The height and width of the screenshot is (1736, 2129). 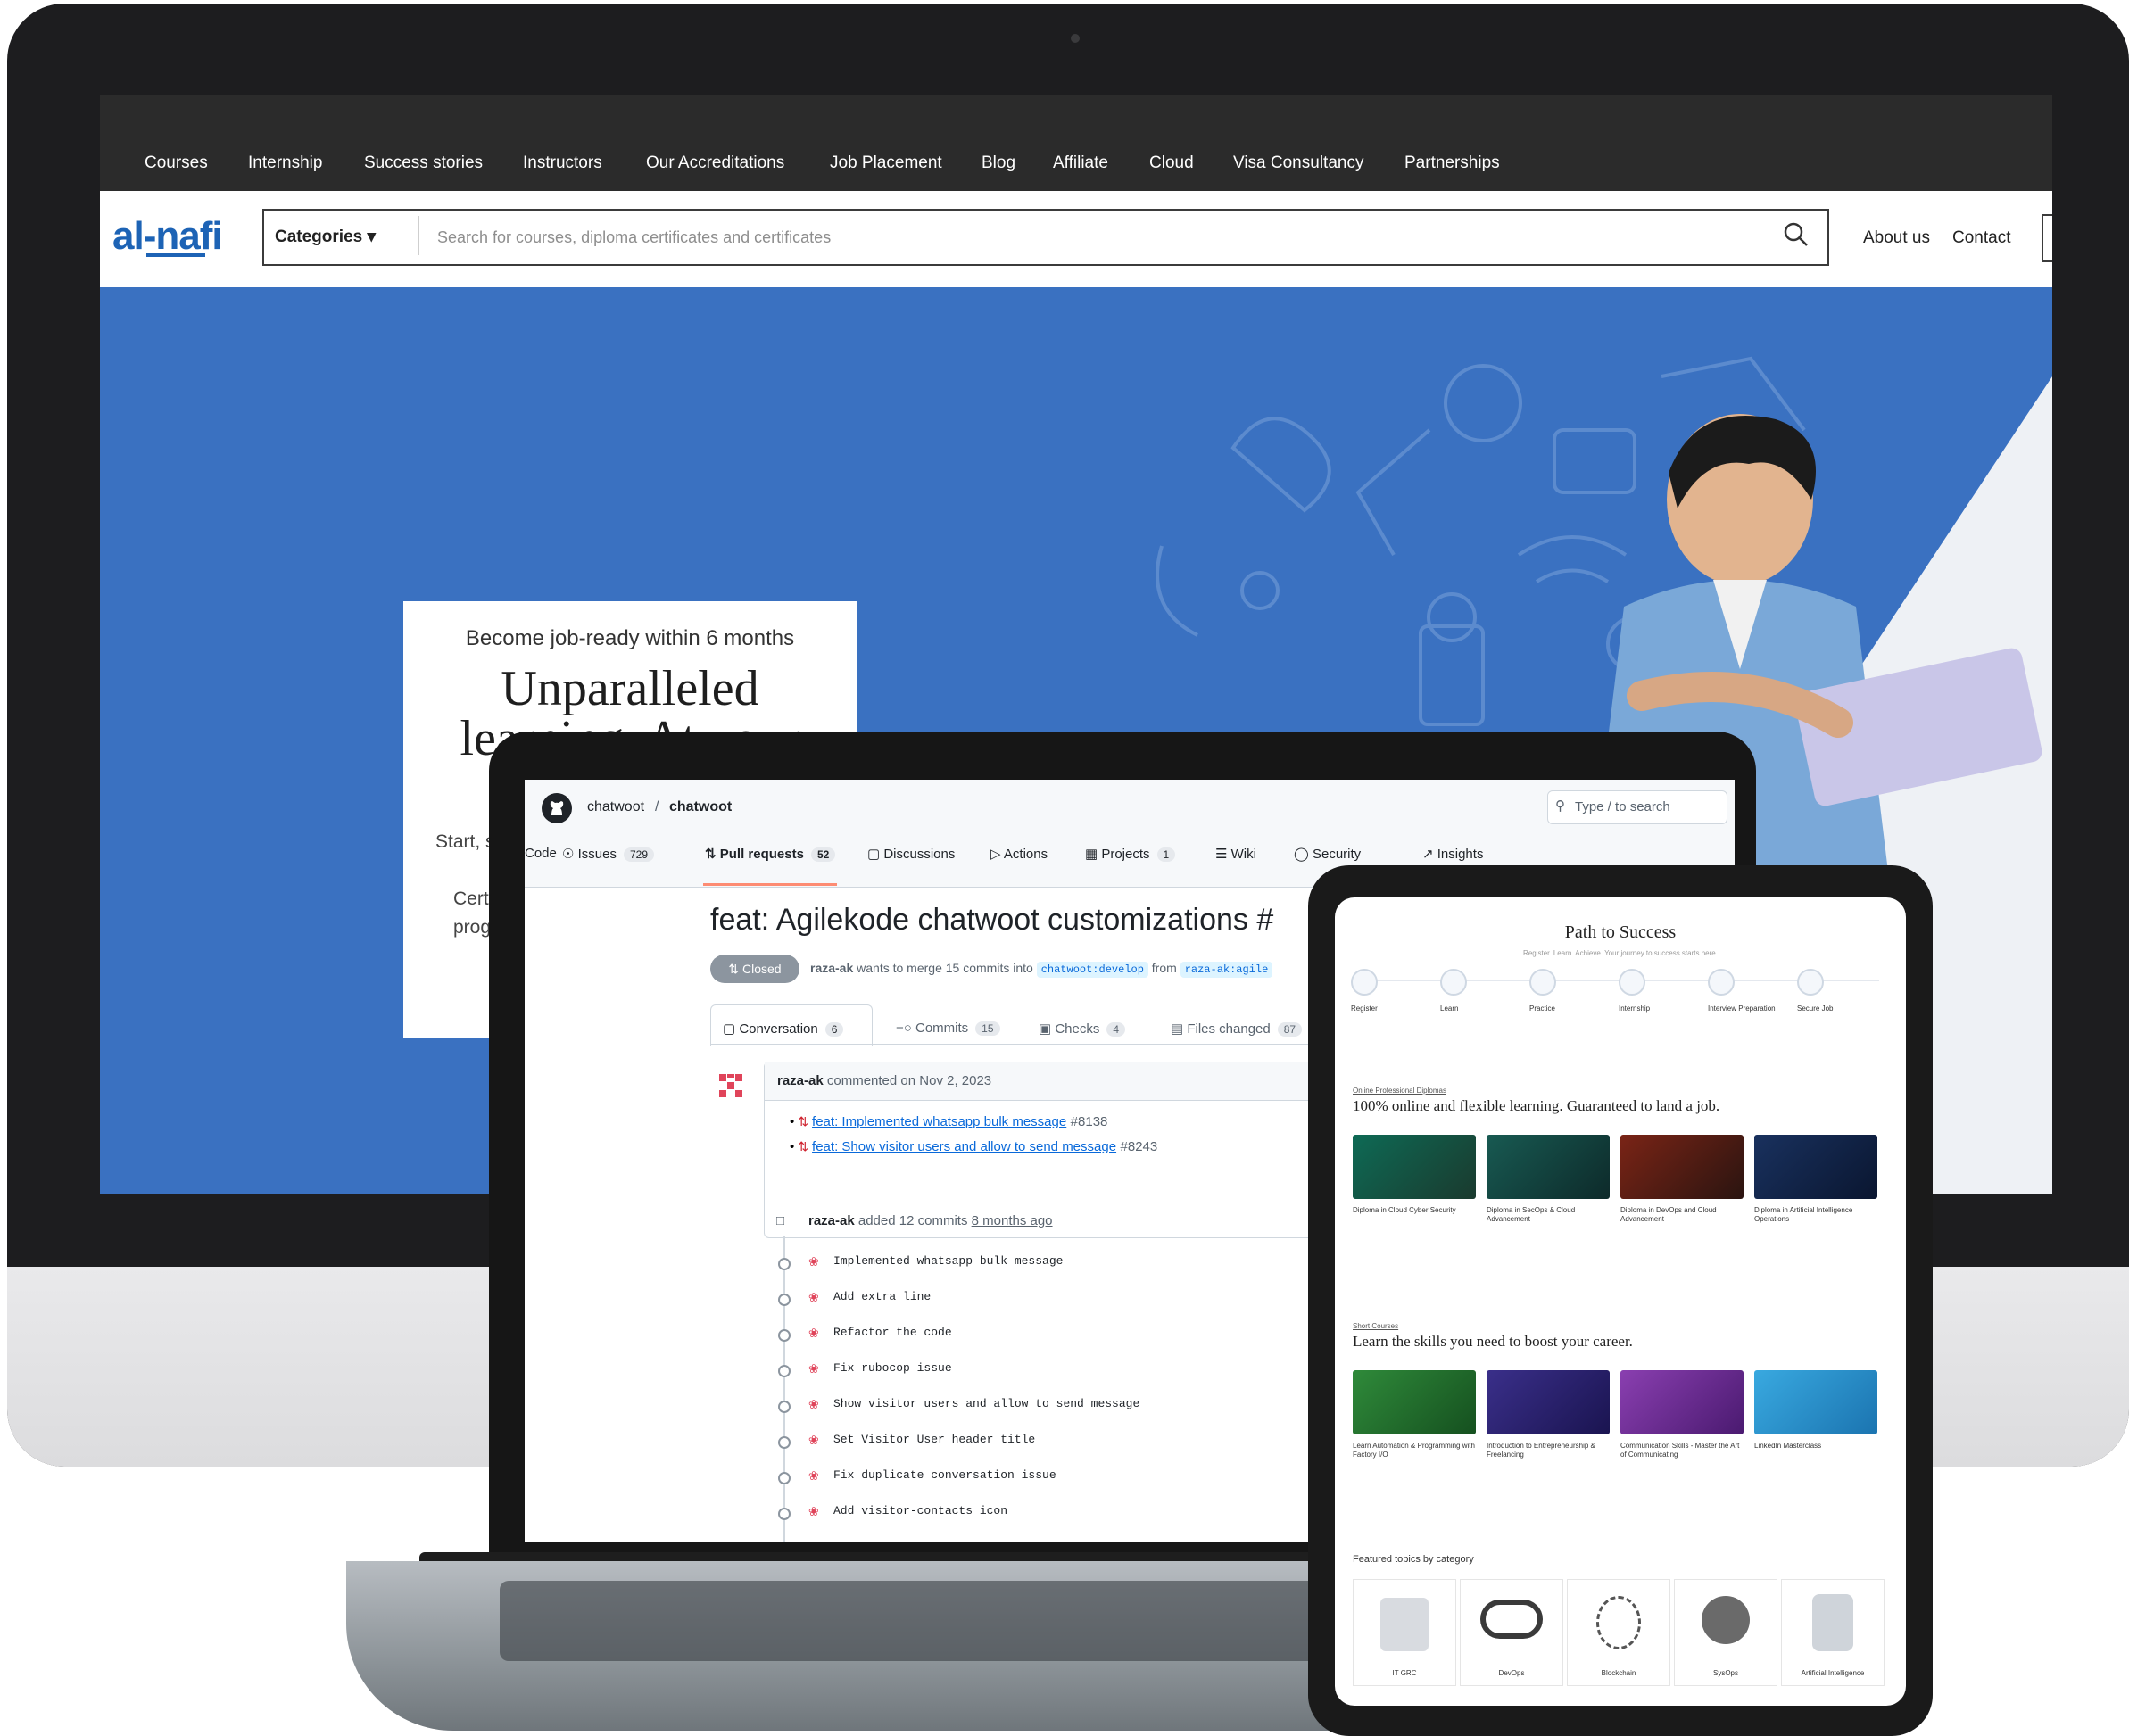 I want to click on commit-message: Set Visitor User header title, so click(x=934, y=1439).